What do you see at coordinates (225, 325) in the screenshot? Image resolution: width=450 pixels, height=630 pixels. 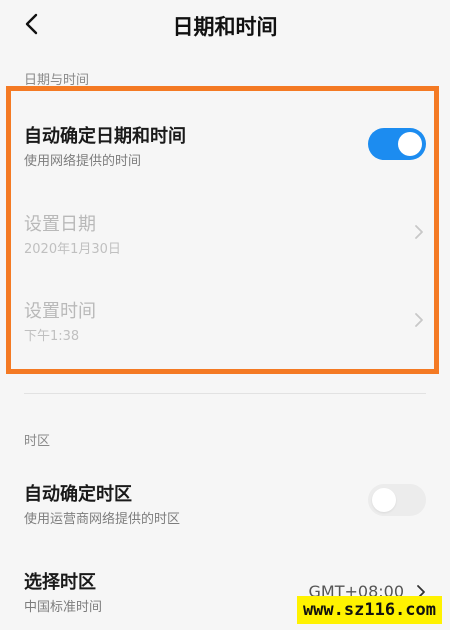 I see `set-time-row: 设置时间 下午1:38` at bounding box center [225, 325].